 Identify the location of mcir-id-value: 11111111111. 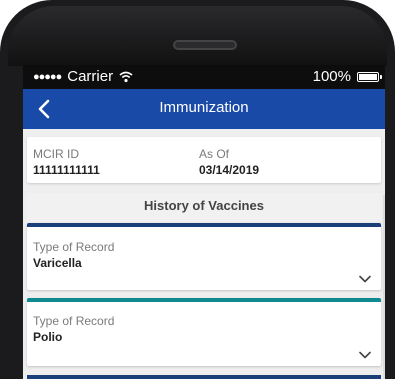
(66, 170).